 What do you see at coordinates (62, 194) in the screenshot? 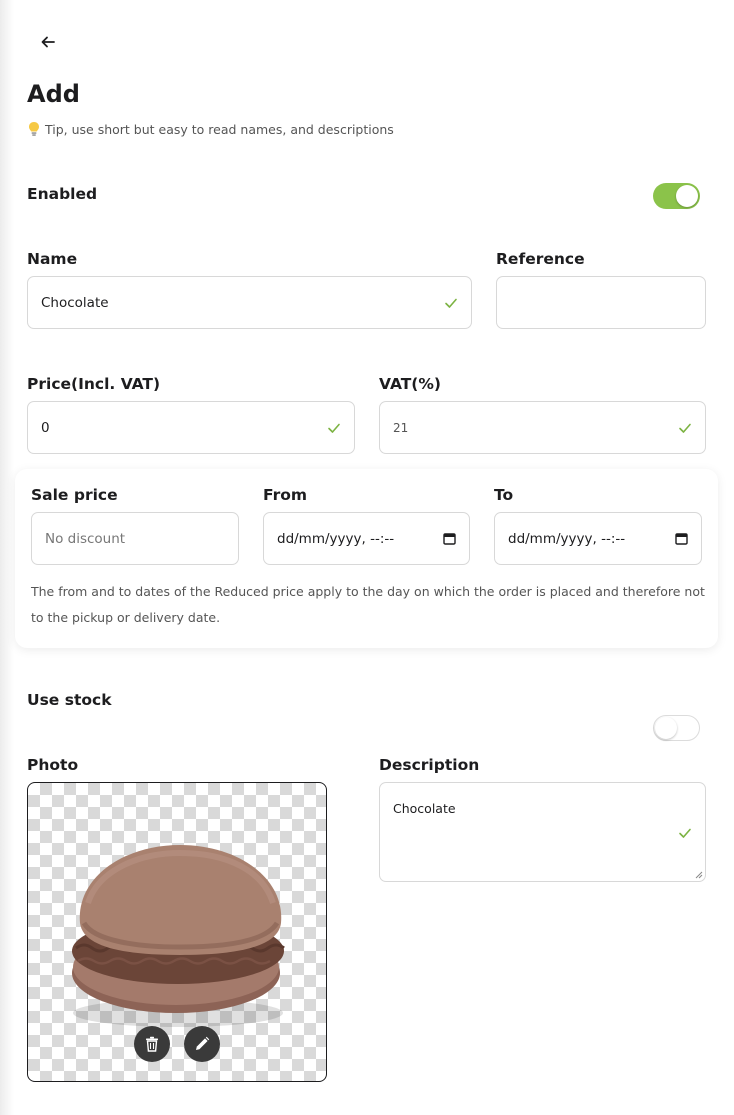
I see `enabled-label: Enabled` at bounding box center [62, 194].